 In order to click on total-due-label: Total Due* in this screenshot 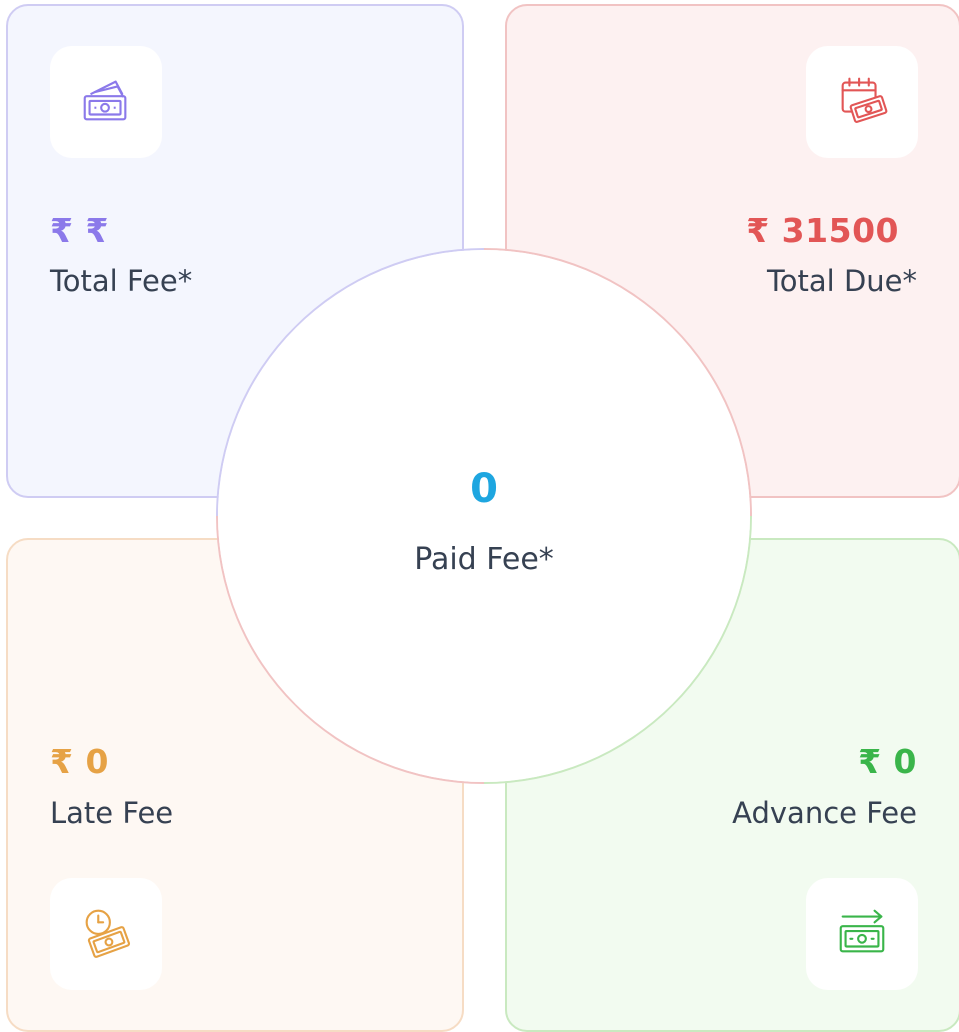, I will do `click(842, 281)`.